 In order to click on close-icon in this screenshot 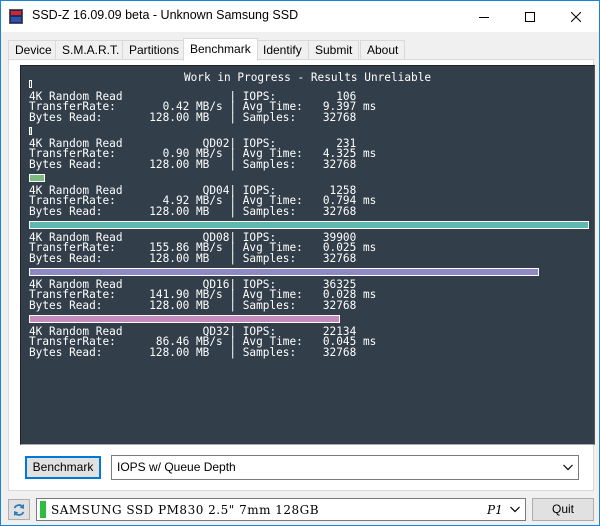, I will do `click(576, 16)`.